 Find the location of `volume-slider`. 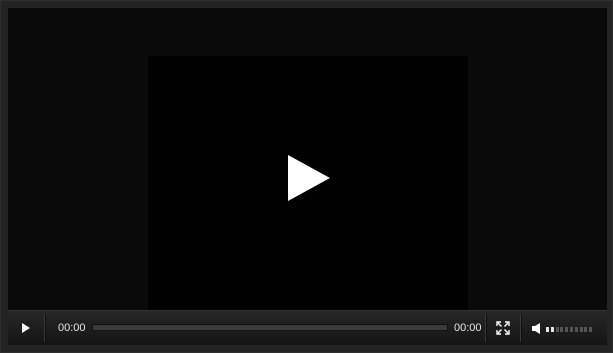

volume-slider is located at coordinates (570, 328).